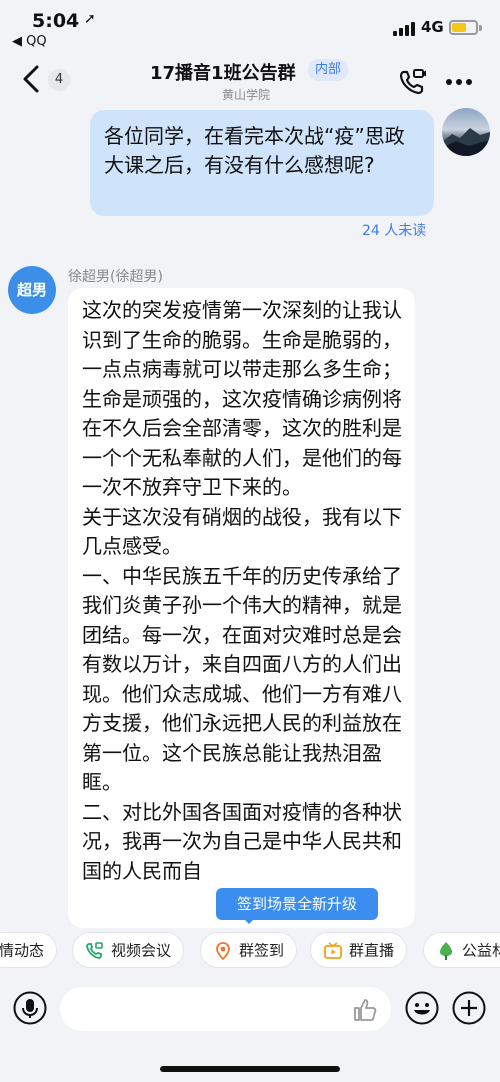 Image resolution: width=500 pixels, height=1082 pixels. What do you see at coordinates (246, 95) in the screenshot?
I see `group-subtitle: 黄山学院` at bounding box center [246, 95].